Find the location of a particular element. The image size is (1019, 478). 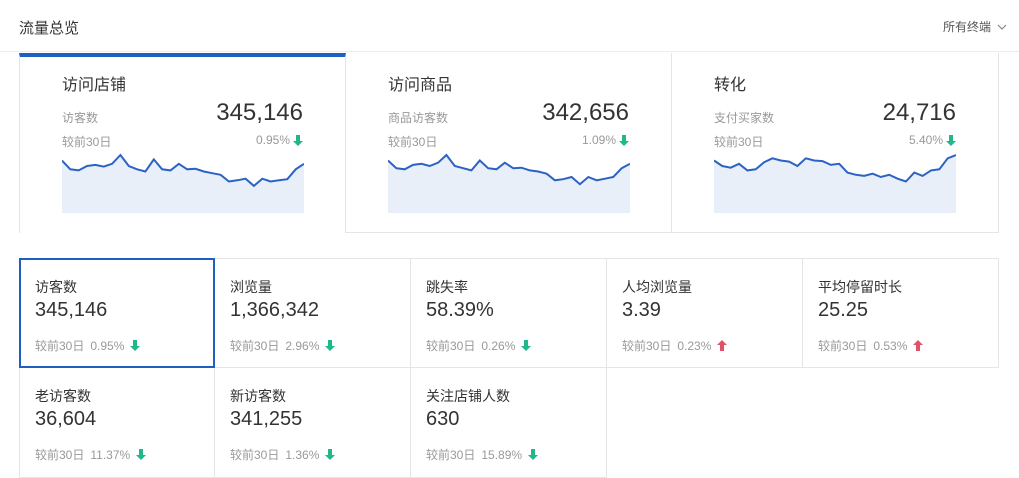

metric-store-followers: 关注店铺人数 630 较前30日 15.89% is located at coordinates (509, 423).